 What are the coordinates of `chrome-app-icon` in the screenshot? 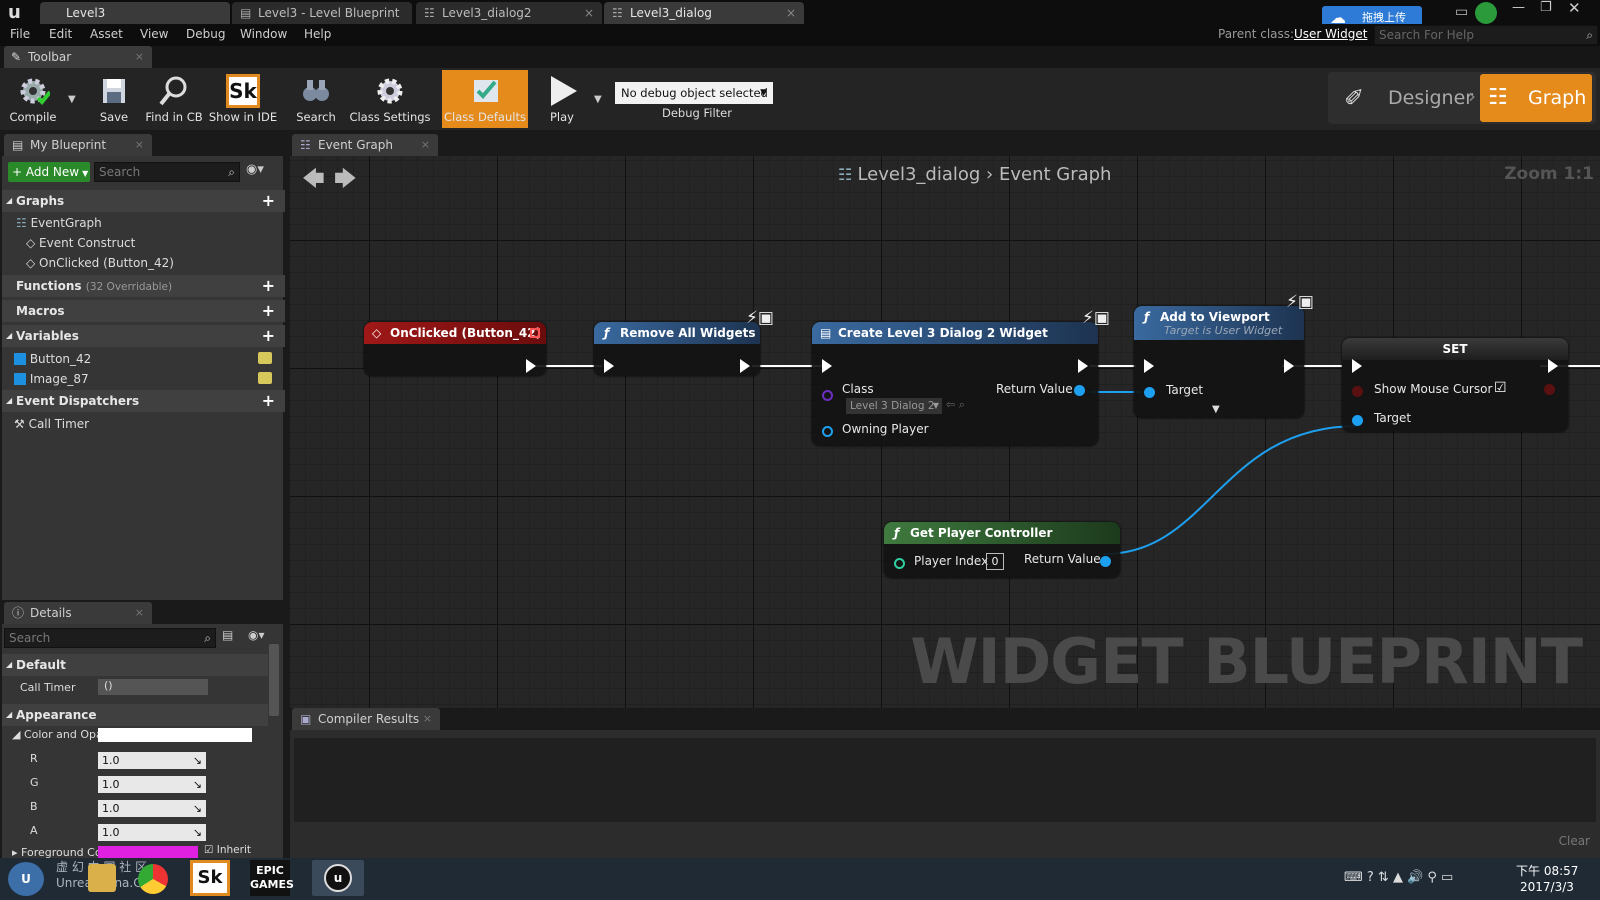 It's located at (153, 879).